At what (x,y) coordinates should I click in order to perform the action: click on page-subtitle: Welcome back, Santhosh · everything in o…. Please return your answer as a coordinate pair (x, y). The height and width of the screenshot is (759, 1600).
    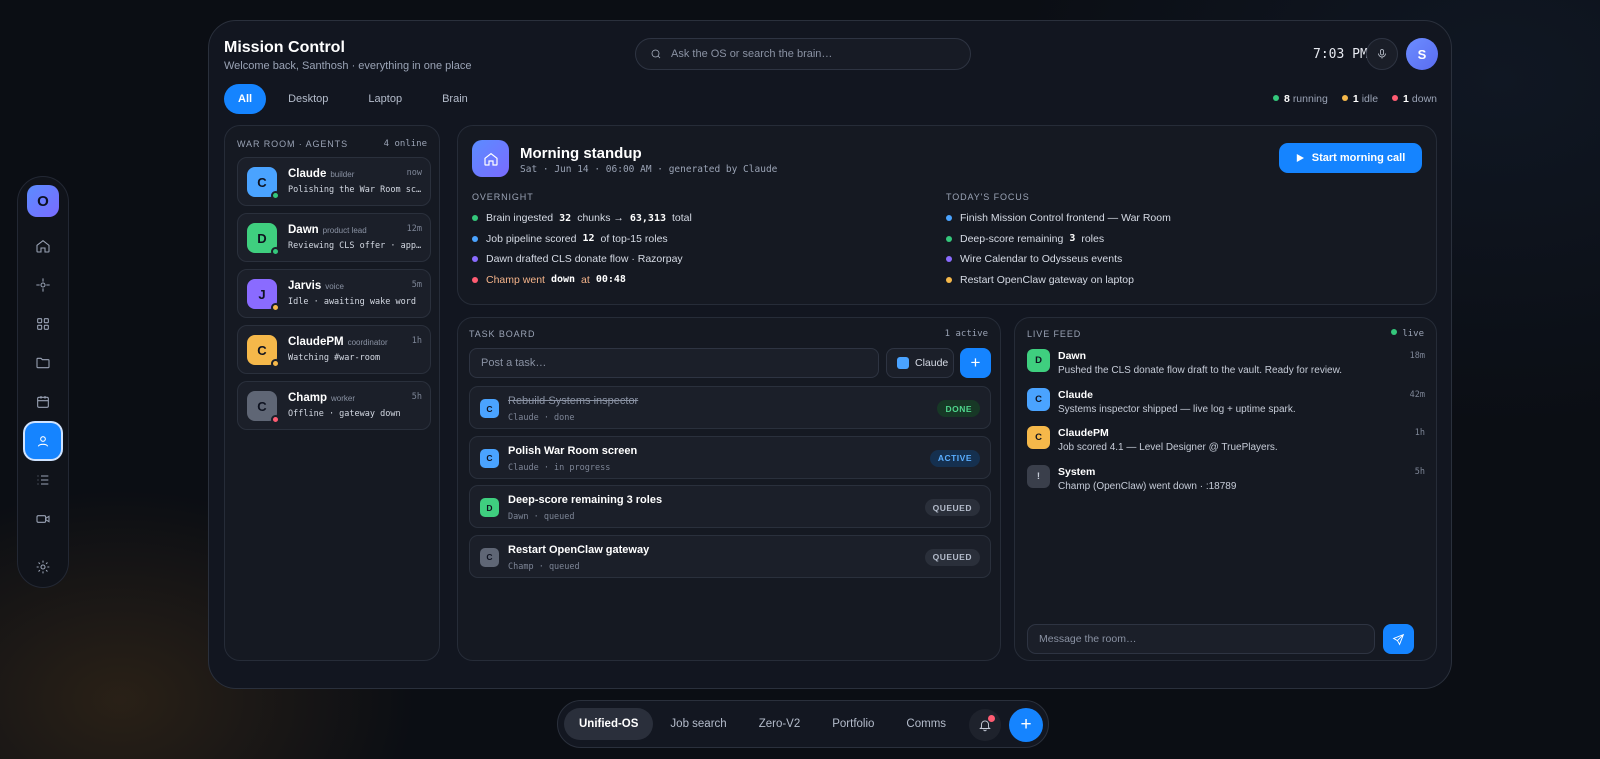
    Looking at the image, I should click on (348, 66).